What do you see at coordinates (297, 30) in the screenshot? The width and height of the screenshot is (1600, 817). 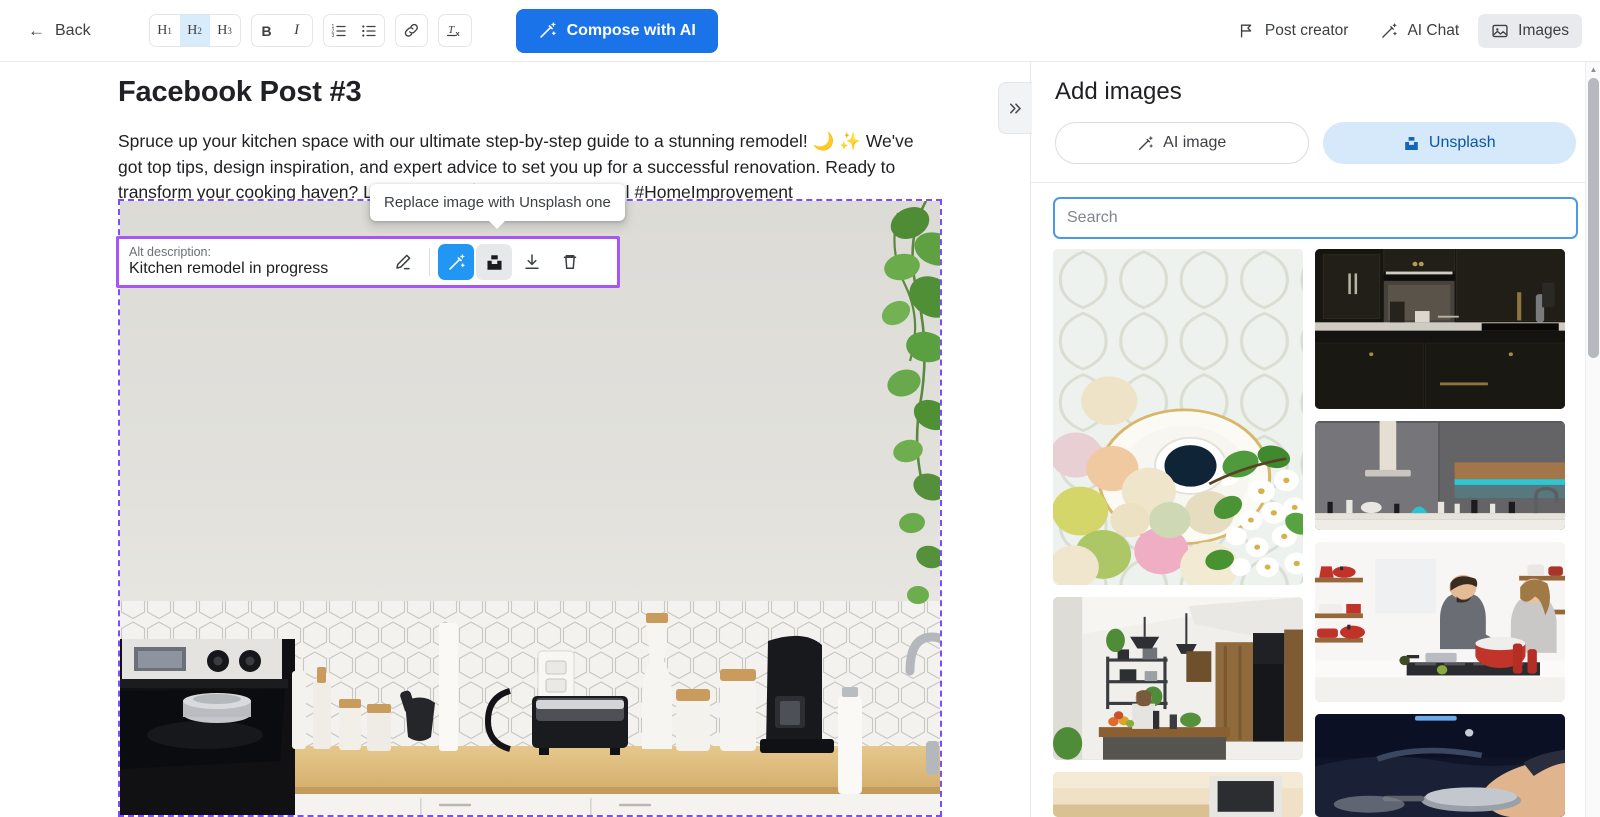 I see `italic-button: I` at bounding box center [297, 30].